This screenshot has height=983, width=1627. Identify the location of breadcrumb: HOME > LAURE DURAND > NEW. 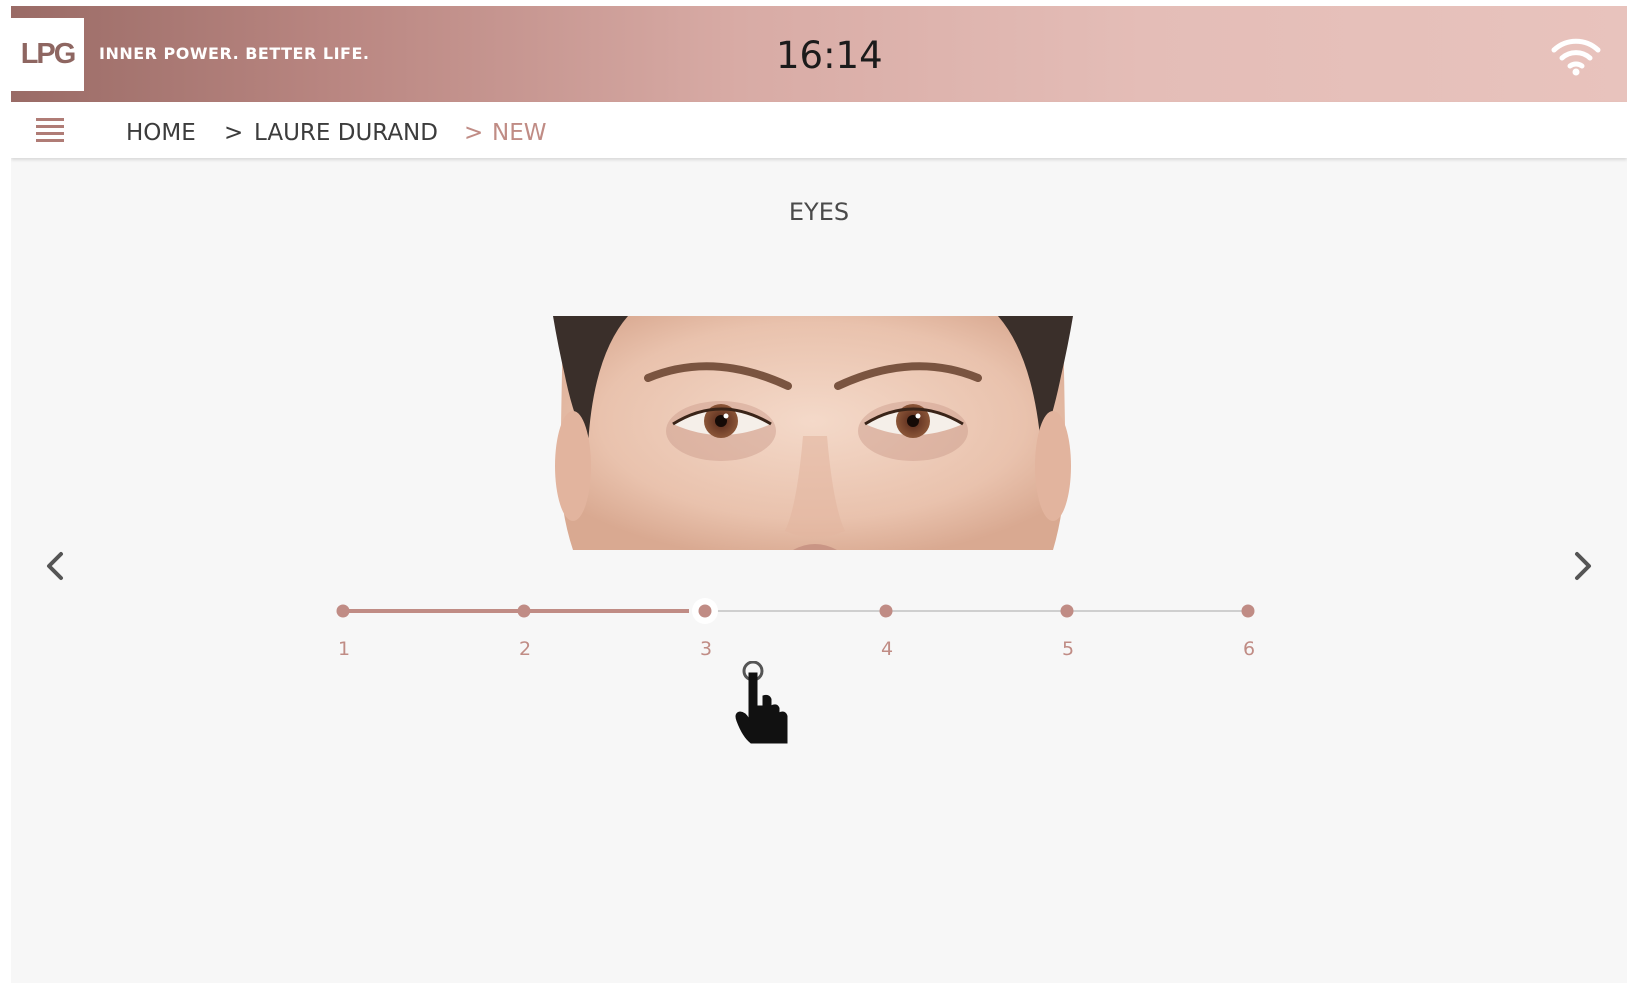
(819, 130).